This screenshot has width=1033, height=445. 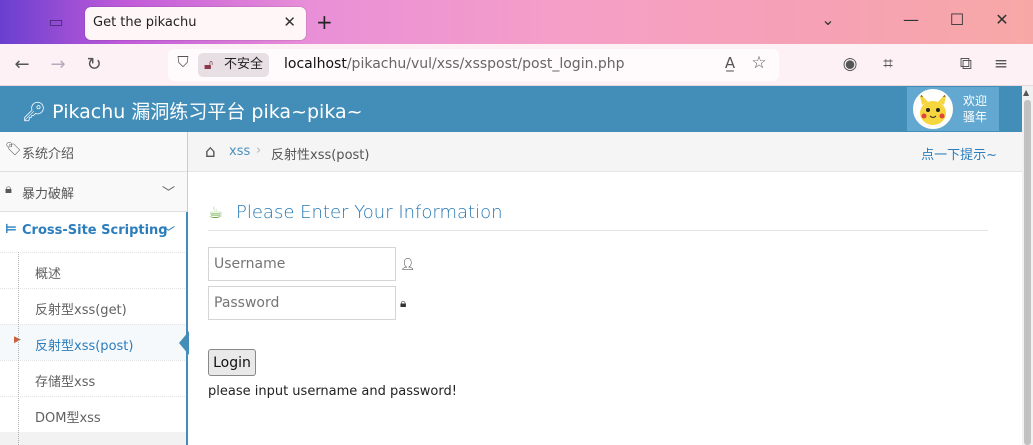 What do you see at coordinates (18, 348) in the screenshot?
I see `submenu-tree-line` at bounding box center [18, 348].